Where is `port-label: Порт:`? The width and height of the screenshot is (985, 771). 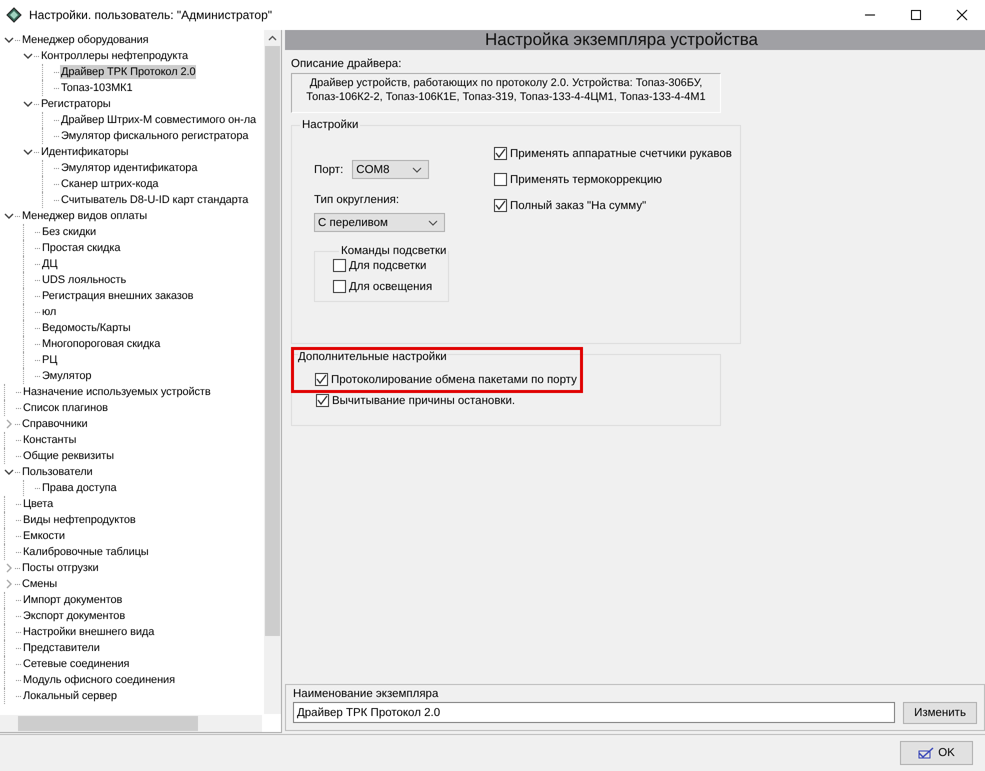 port-label: Порт: is located at coordinates (329, 170).